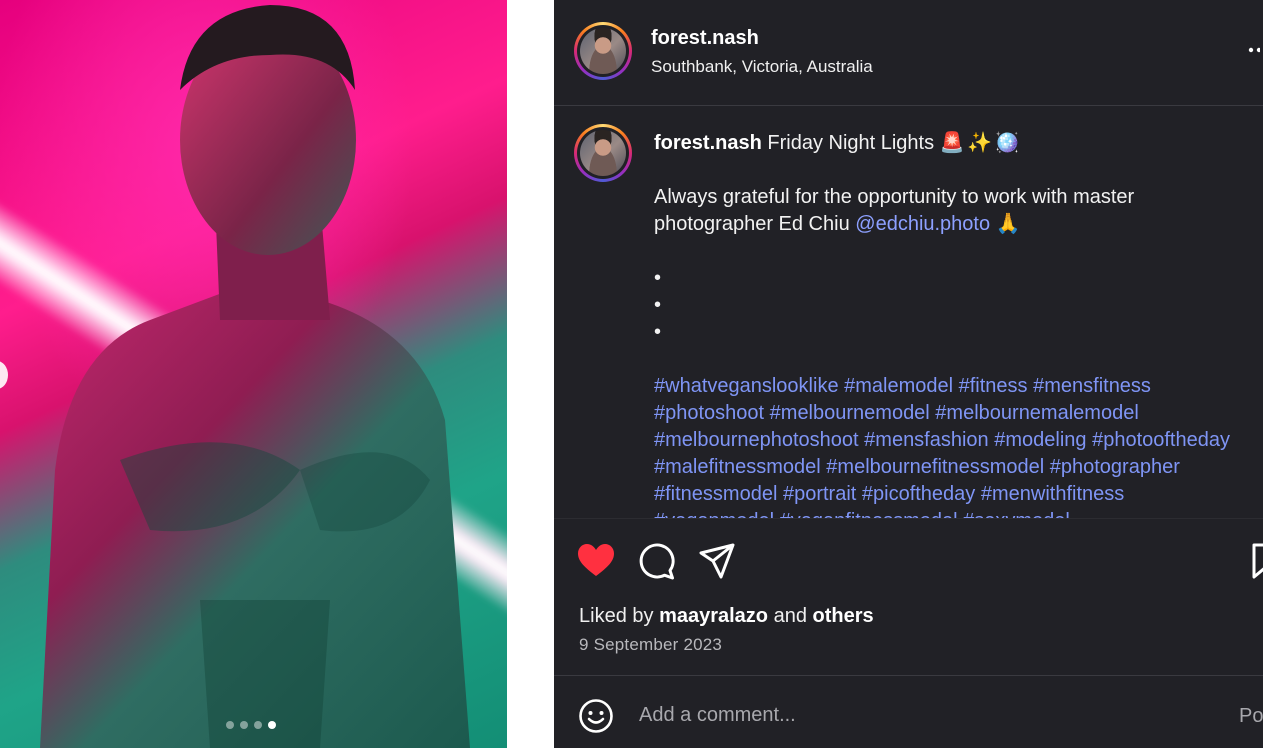  Describe the element at coordinates (790, 616) in the screenshot. I see `liked-and: and` at that location.